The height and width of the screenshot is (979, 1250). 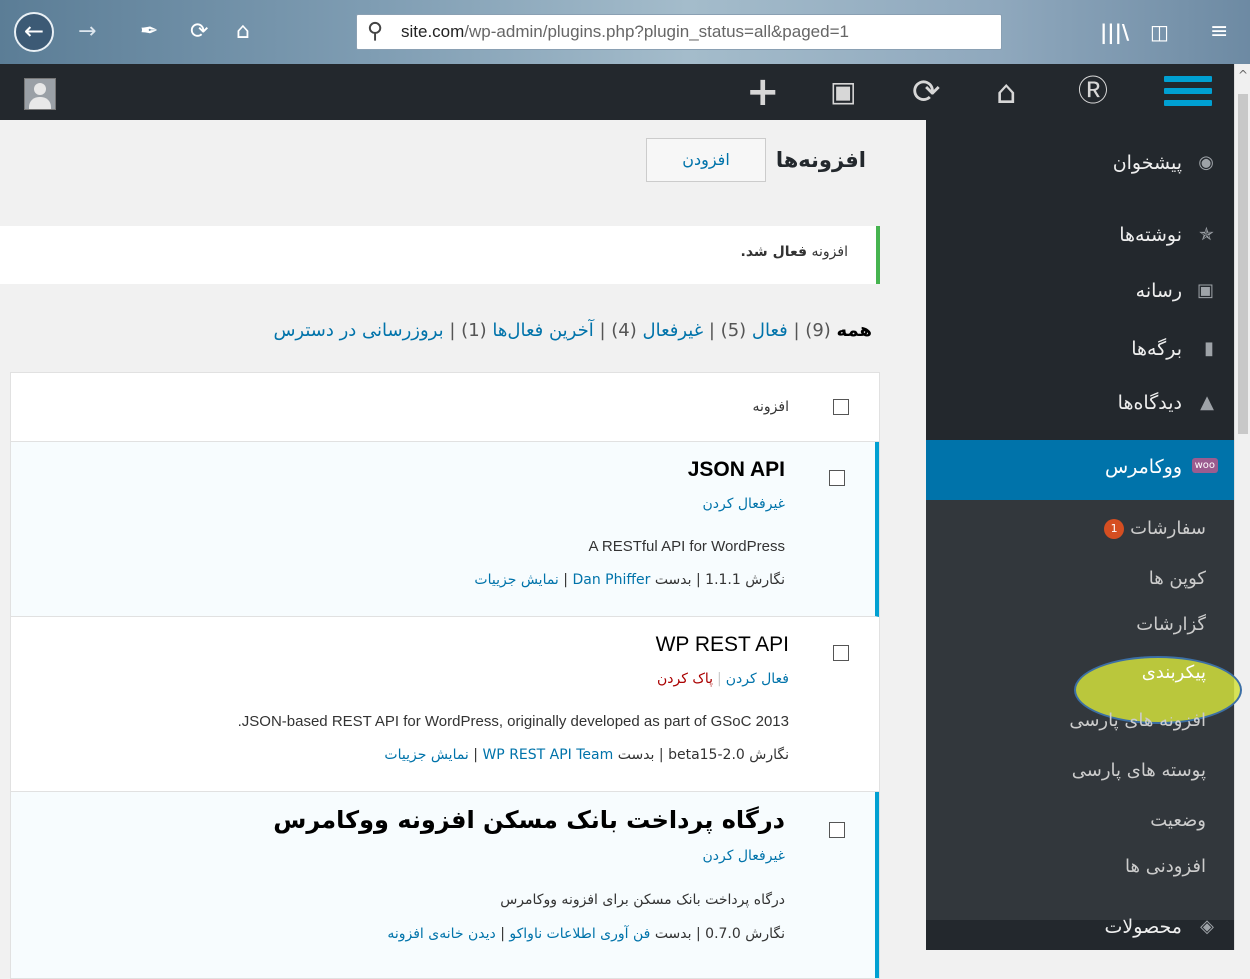 I want to click on filter-recently-active: آخرین فعال‌ها, so click(x=542, y=330).